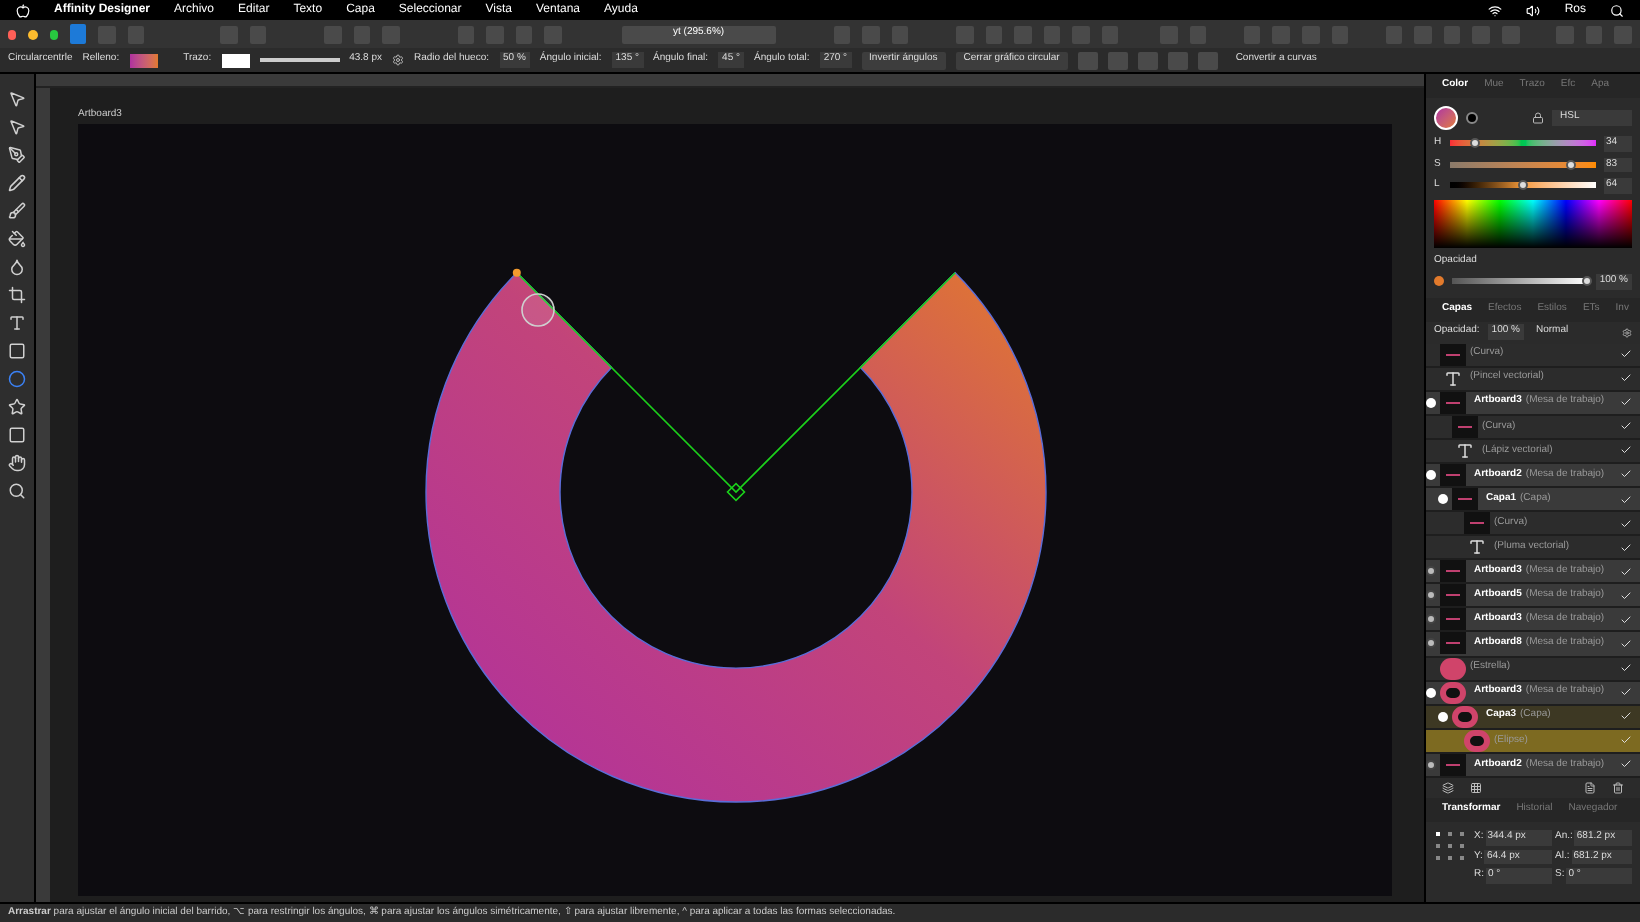 The height and width of the screenshot is (922, 1640). I want to click on stroke-line-icon, so click(299, 60).